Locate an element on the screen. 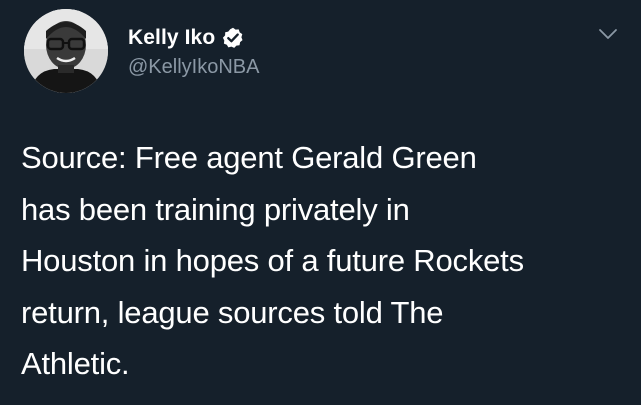 The width and height of the screenshot is (641, 405). tweet-text-line: Athletic. is located at coordinates (75, 363).